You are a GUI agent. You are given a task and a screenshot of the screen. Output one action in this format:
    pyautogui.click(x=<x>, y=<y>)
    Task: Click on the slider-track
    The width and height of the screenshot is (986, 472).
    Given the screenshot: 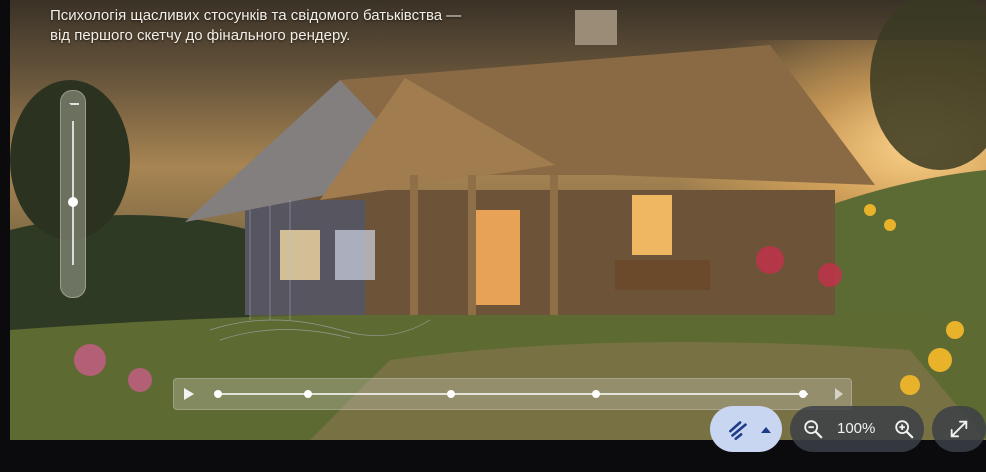 What is the action you would take?
    pyautogui.click(x=73, y=193)
    